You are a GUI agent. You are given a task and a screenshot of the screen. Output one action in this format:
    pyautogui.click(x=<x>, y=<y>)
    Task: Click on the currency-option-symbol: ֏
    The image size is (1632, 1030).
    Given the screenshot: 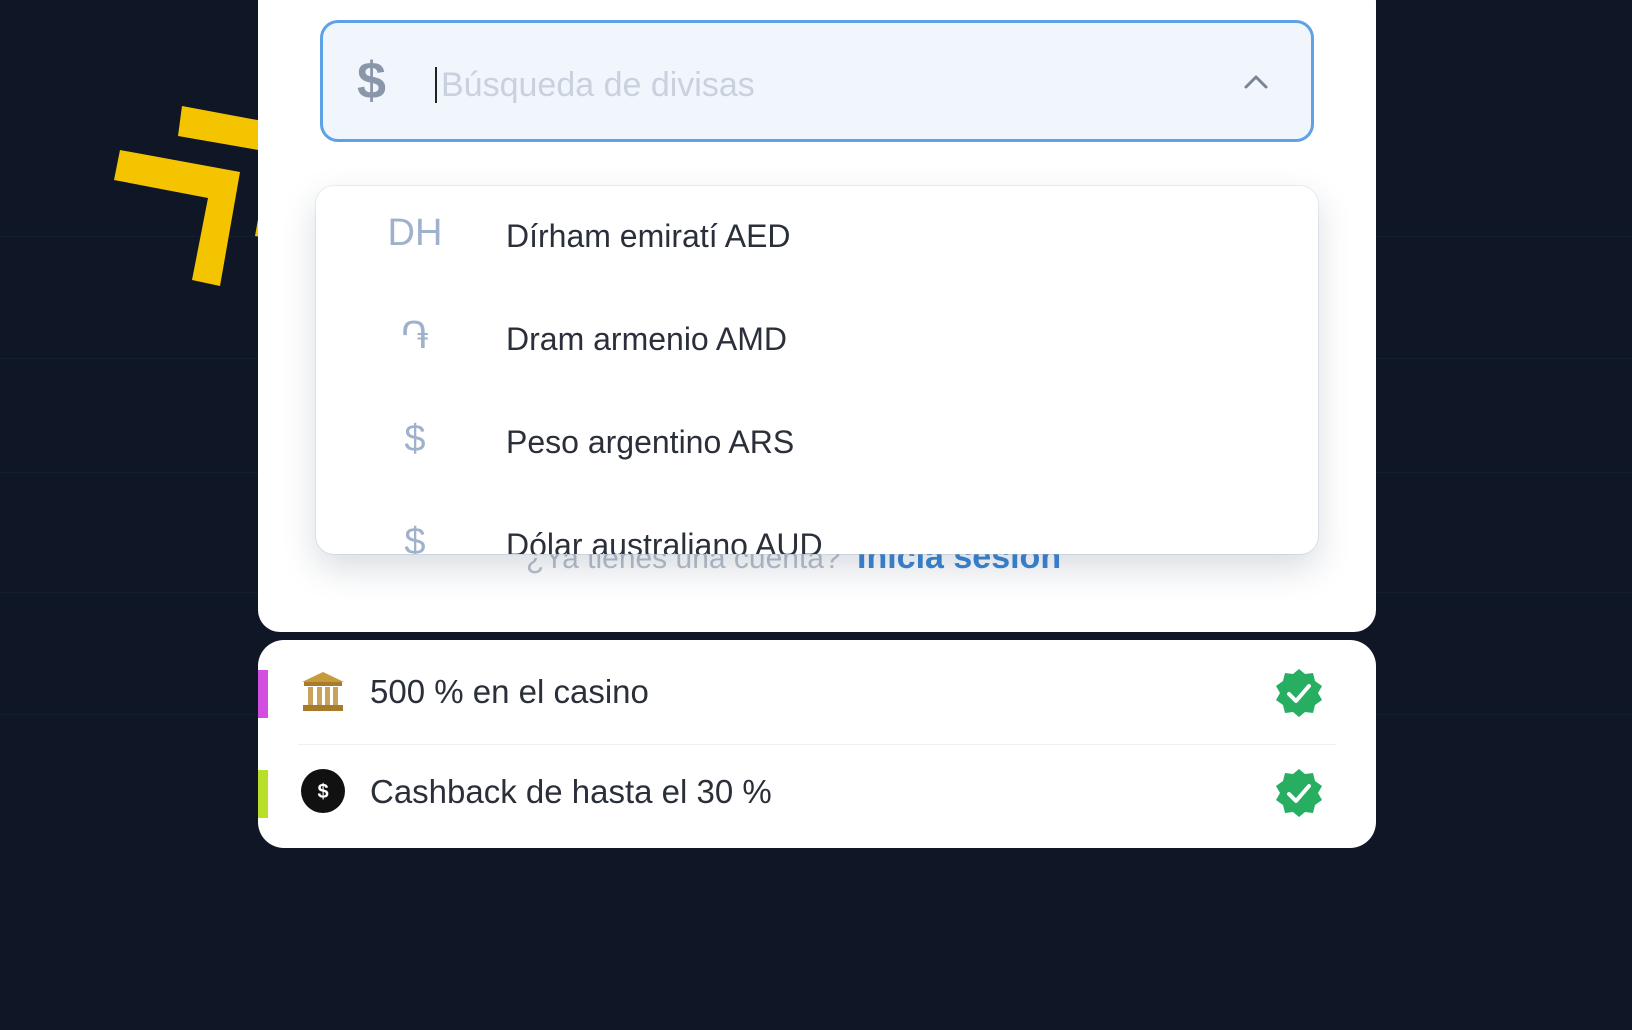 What is the action you would take?
    pyautogui.click(x=415, y=336)
    